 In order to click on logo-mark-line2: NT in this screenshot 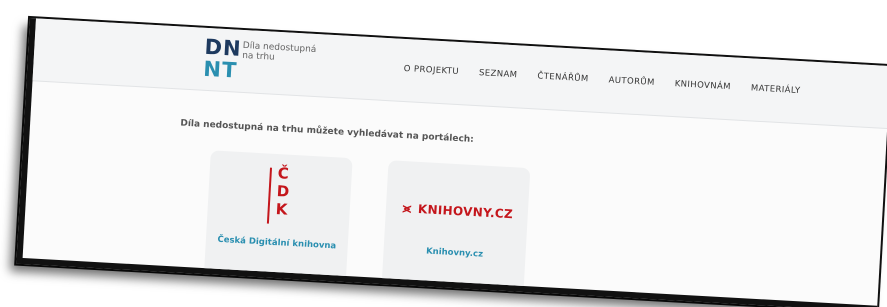, I will do `click(220, 69)`.